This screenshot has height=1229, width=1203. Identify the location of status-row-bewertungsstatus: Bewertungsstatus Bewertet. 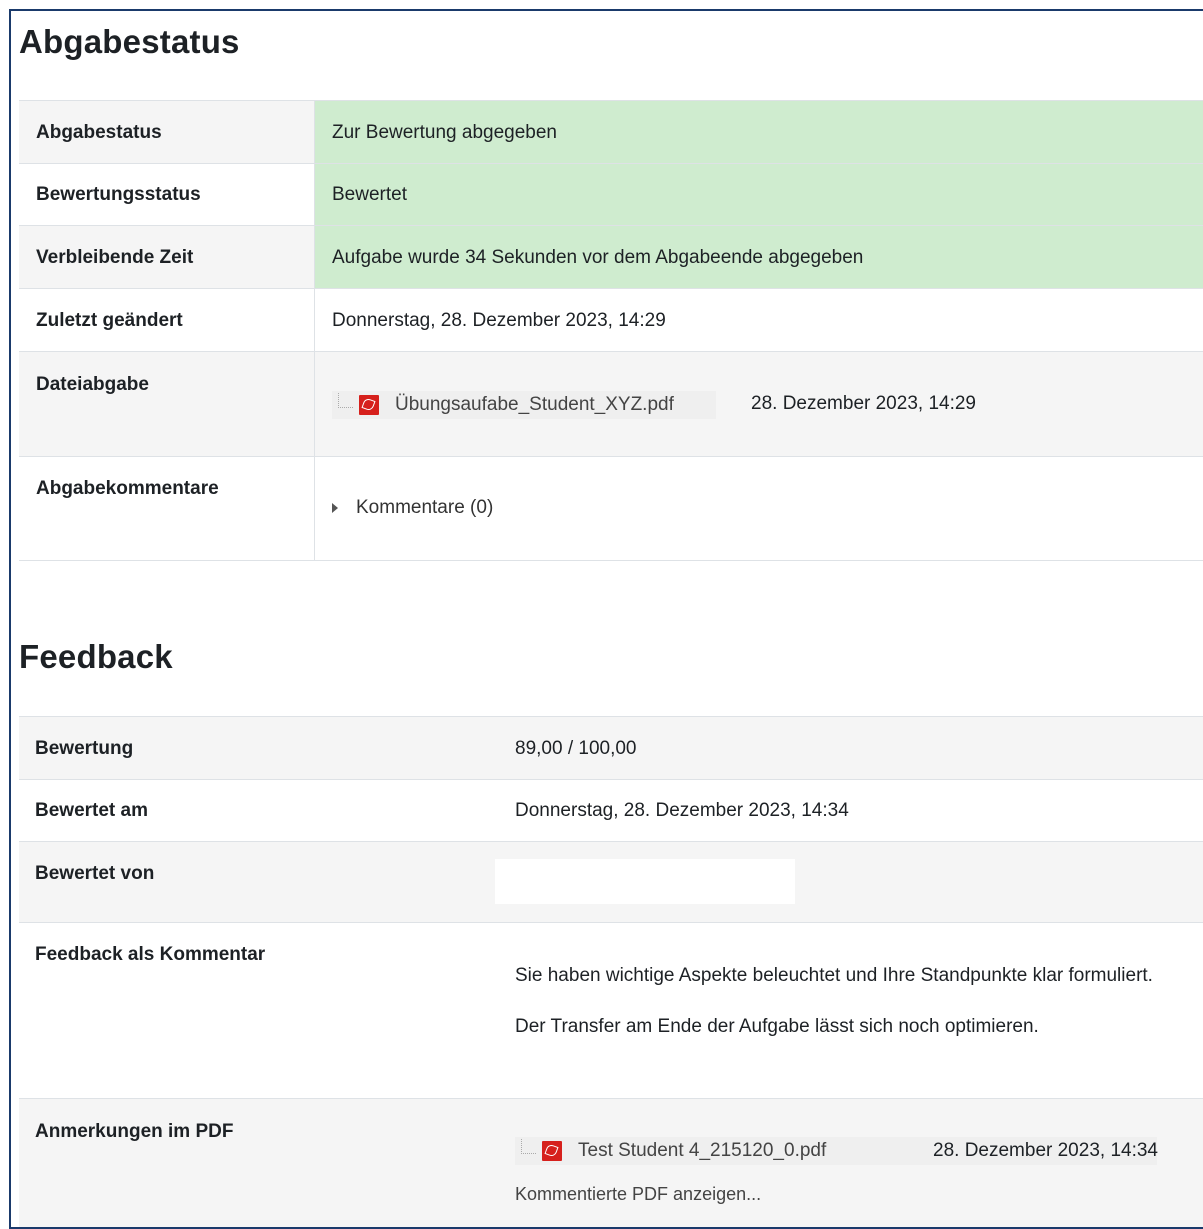
(611, 194).